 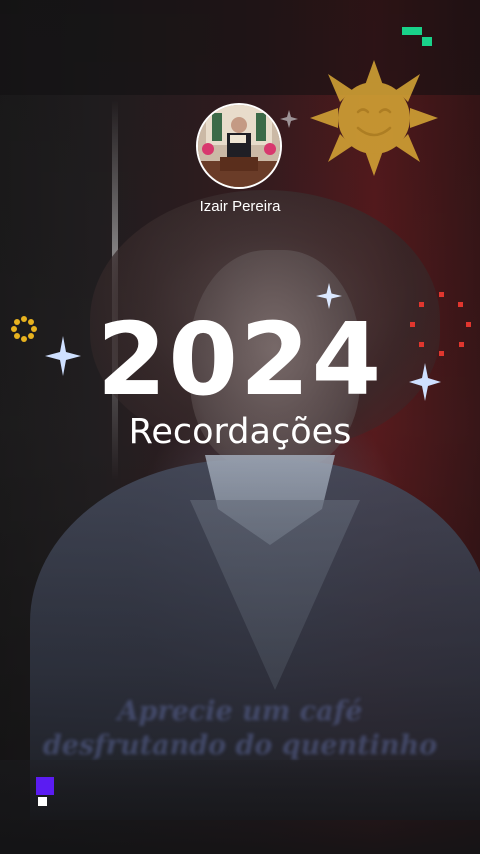 I want to click on sparkle-icon, so click(x=289, y=119).